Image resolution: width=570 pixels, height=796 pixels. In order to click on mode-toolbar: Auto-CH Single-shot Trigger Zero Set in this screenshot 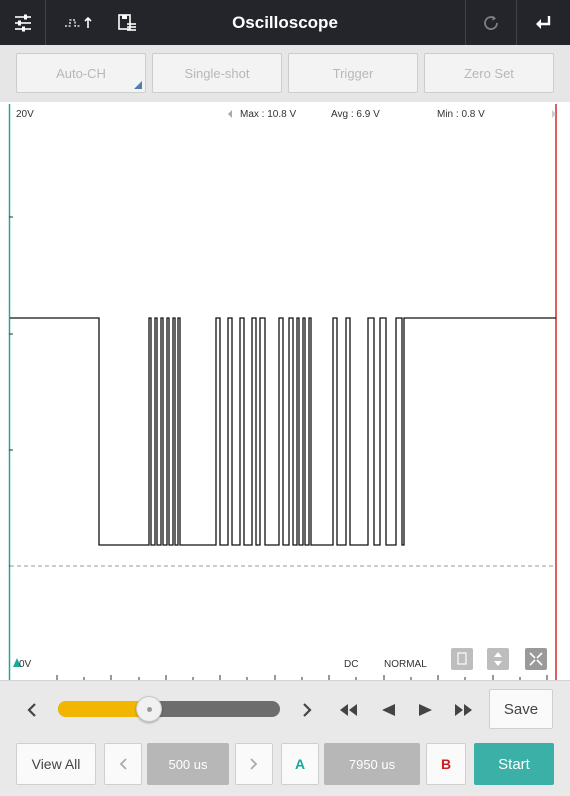, I will do `click(285, 73)`.